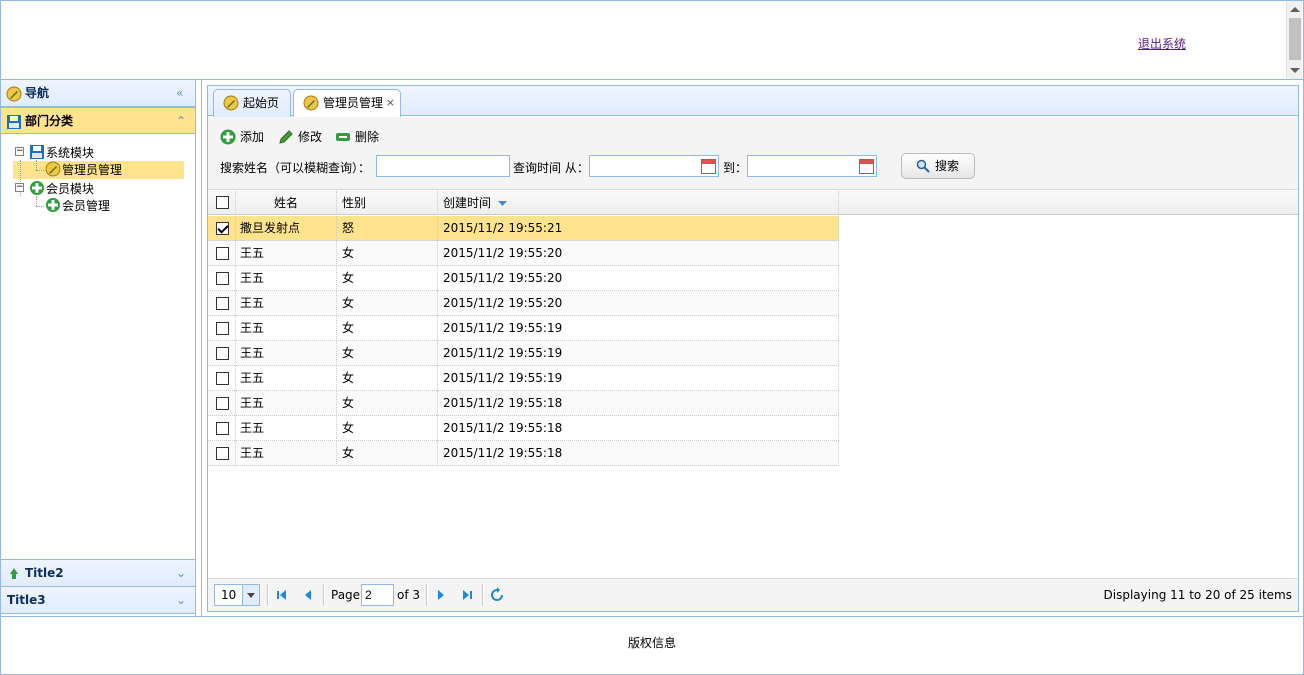 The image size is (1304, 675). Describe the element at coordinates (98, 600) in the screenshot. I see `accordion-header-title3: Title3 ⌄` at that location.